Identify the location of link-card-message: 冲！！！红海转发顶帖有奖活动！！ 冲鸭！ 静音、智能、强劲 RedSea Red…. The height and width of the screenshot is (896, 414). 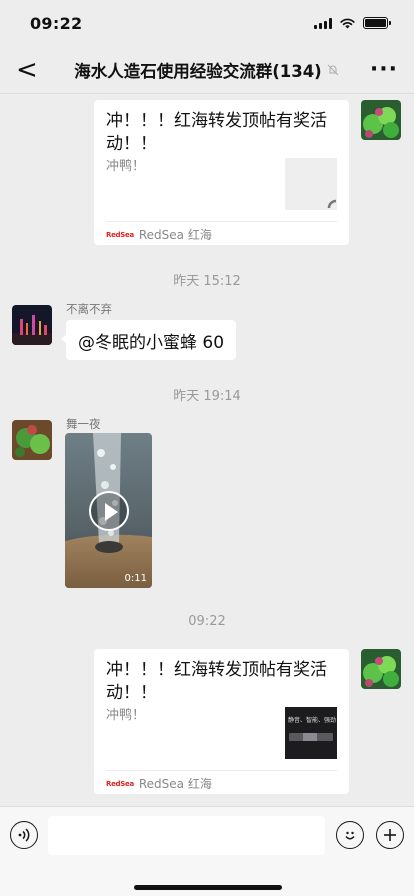
(221, 721).